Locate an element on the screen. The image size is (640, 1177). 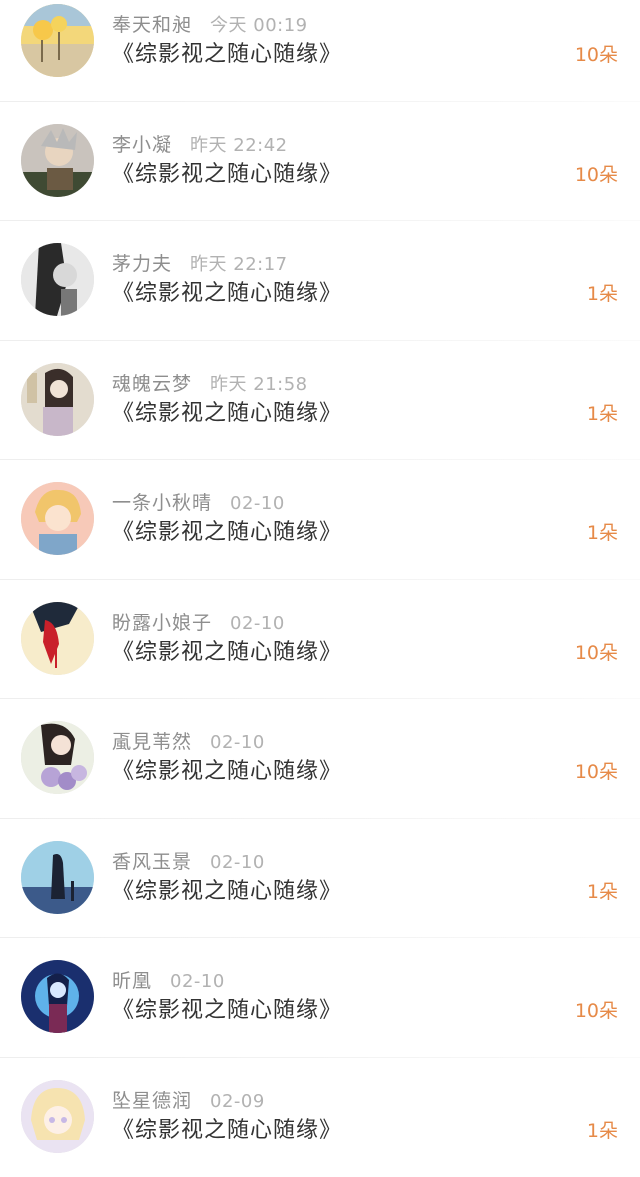
nickname: 李小凝 is located at coordinates (142, 145).